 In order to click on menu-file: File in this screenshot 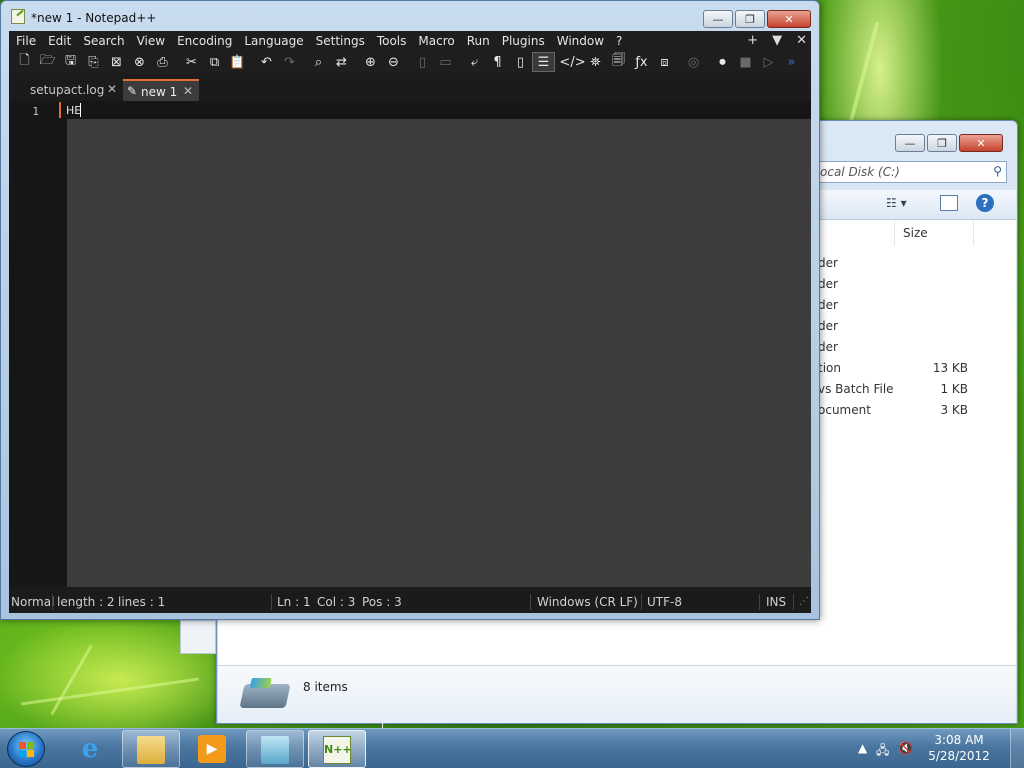, I will do `click(25, 41)`.